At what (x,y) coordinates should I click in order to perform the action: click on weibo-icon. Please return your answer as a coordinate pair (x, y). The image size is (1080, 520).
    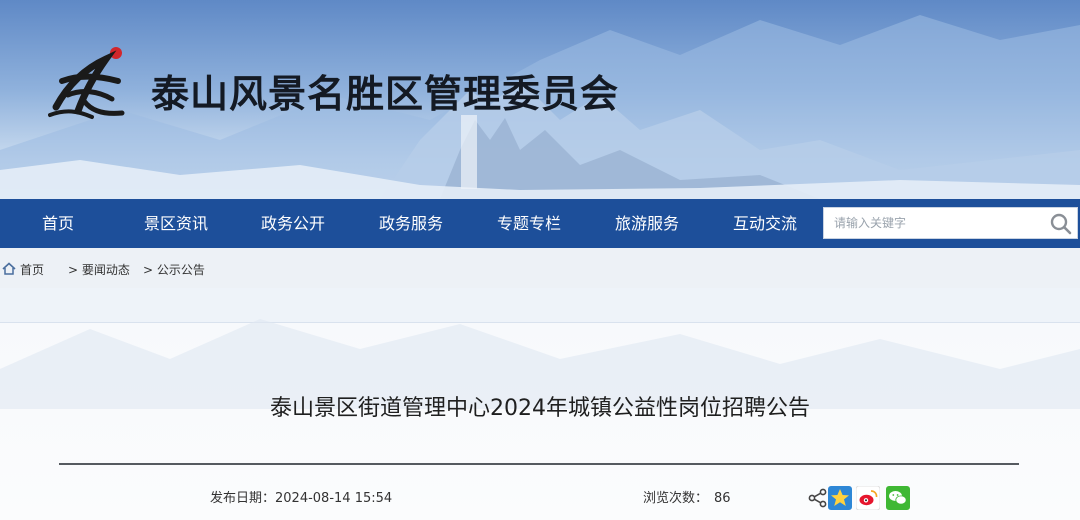
    Looking at the image, I should click on (868, 498).